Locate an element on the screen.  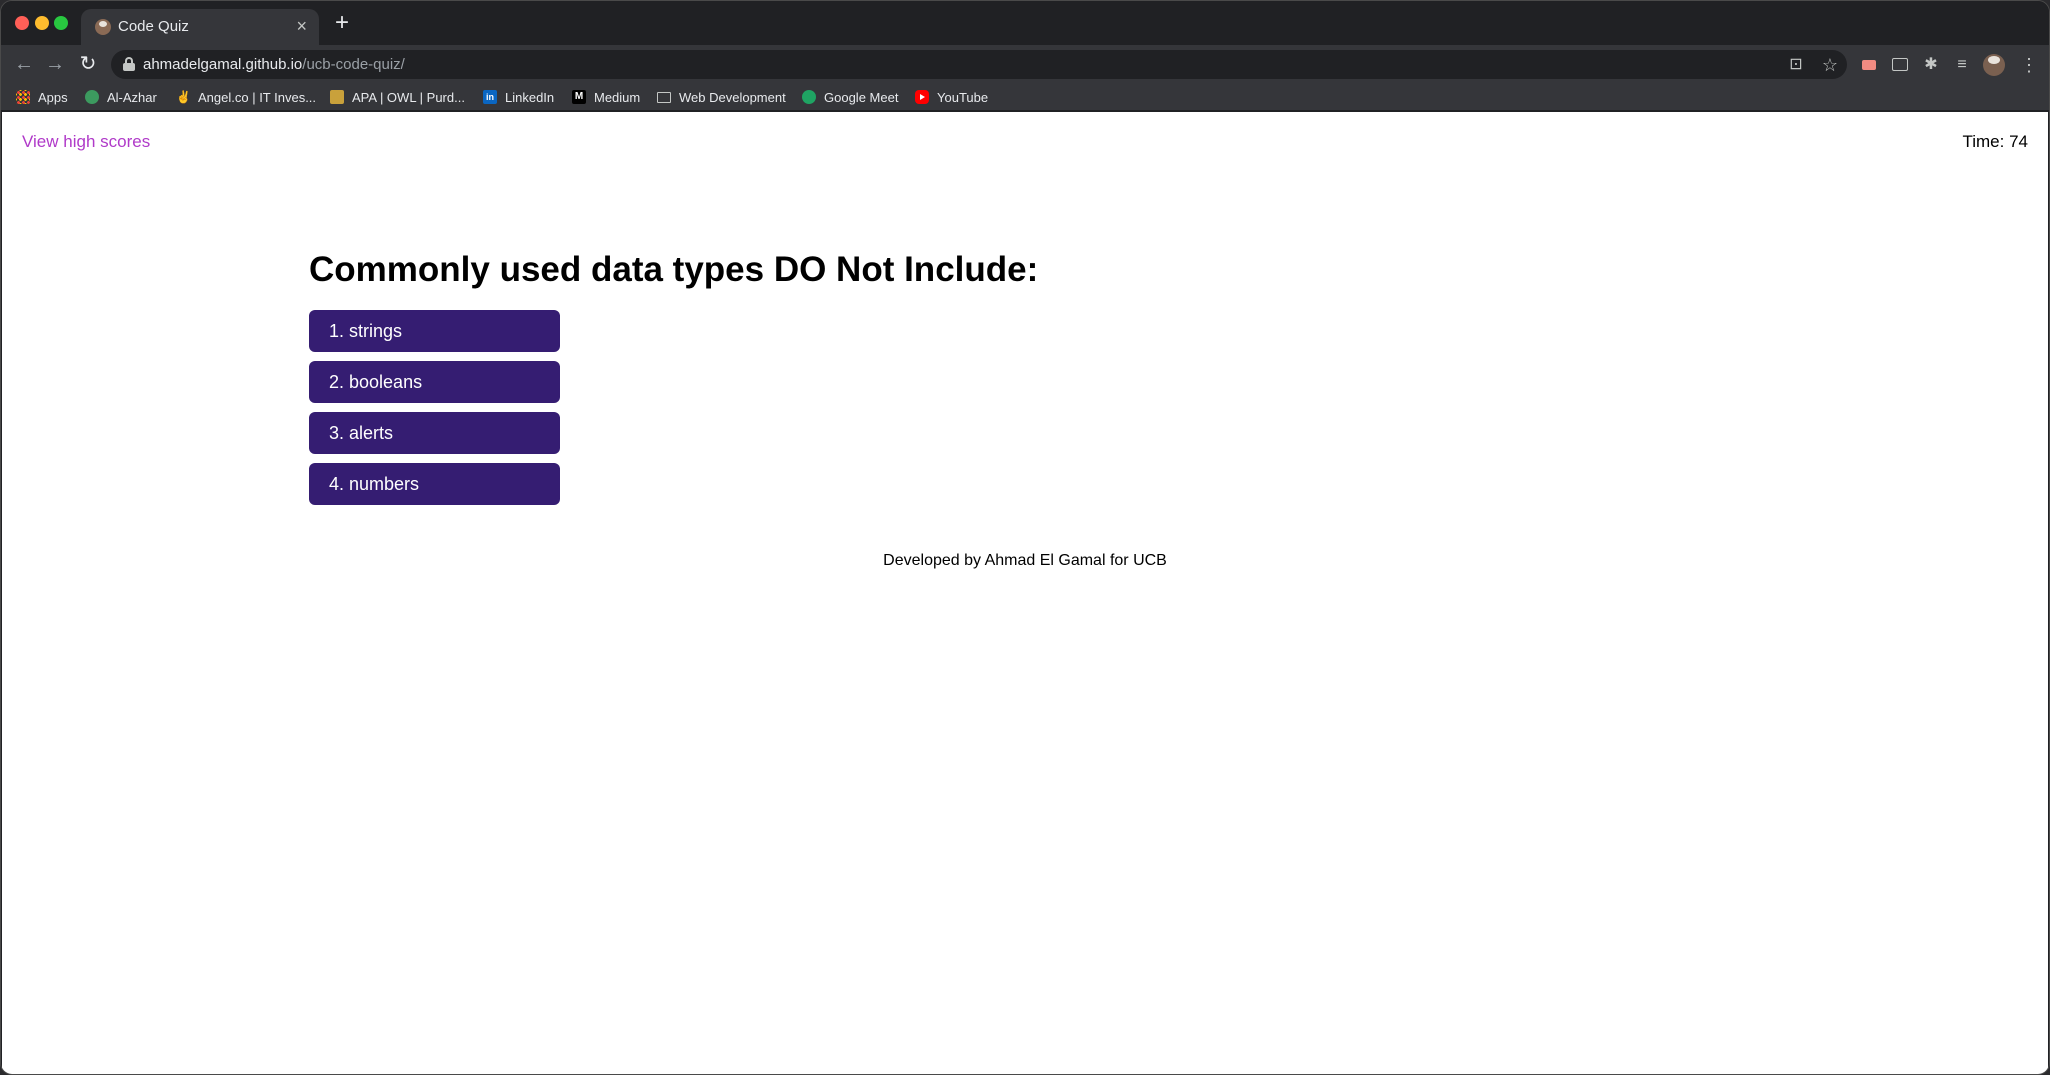
url-domain: ahmadelgamal.github.io is located at coordinates (223, 64).